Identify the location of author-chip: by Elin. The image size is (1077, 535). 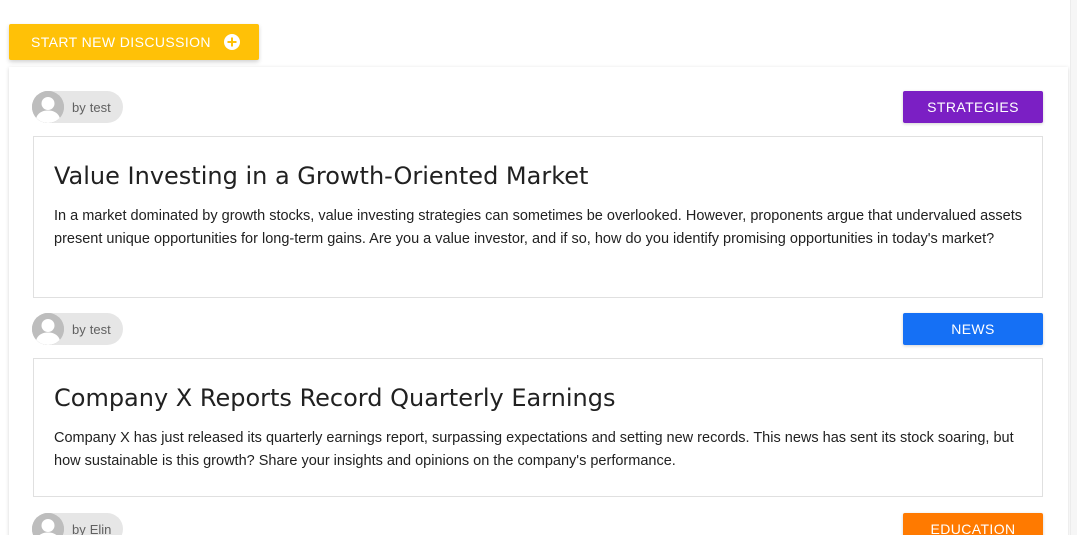
(78, 524).